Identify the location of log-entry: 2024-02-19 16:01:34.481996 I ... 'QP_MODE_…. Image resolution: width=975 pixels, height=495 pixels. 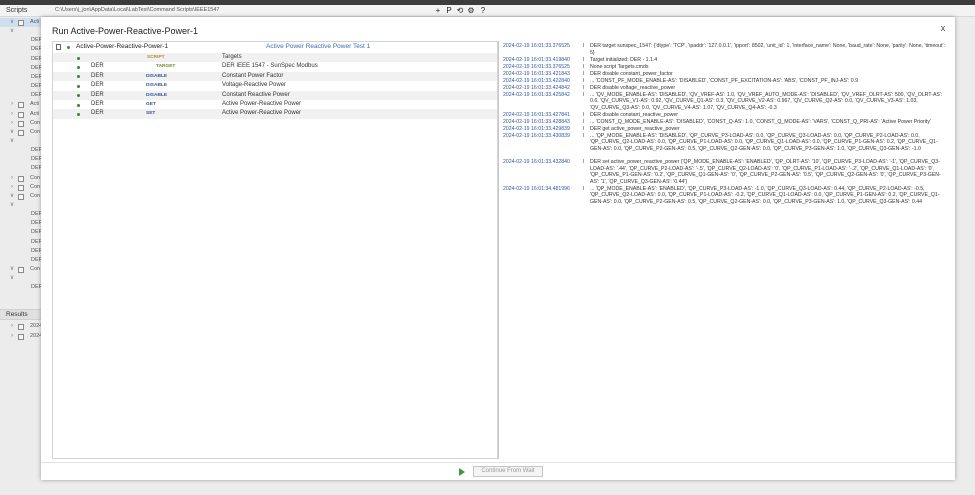
(725, 196).